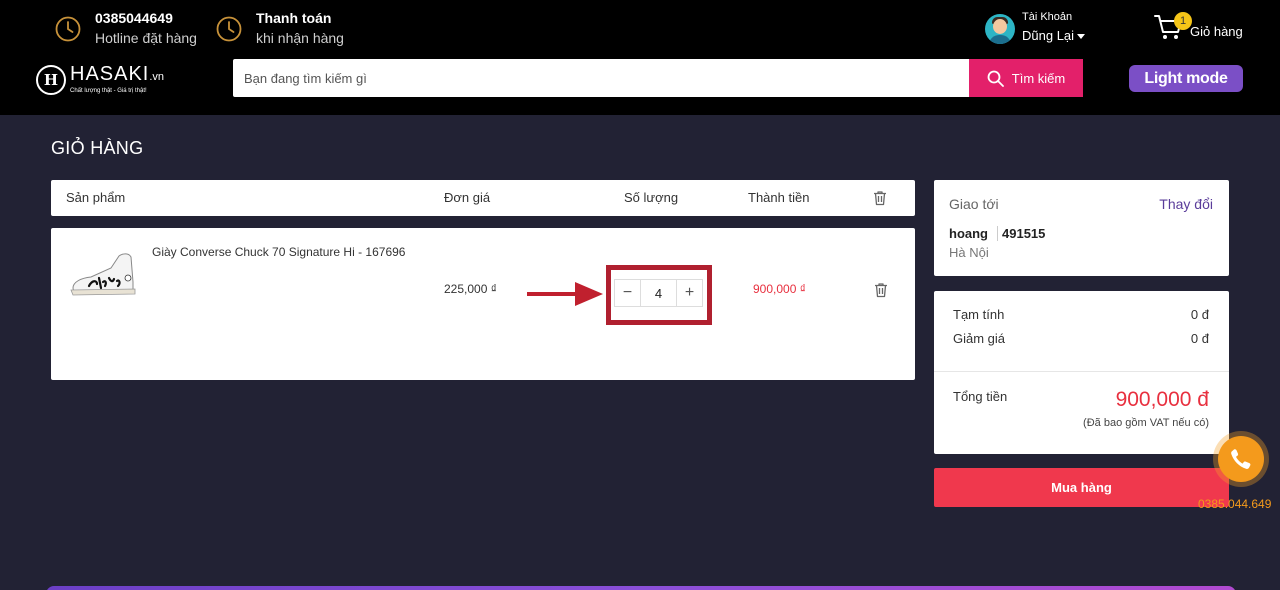  Describe the element at coordinates (968, 233) in the screenshot. I see `recipient-name: hoang` at that location.